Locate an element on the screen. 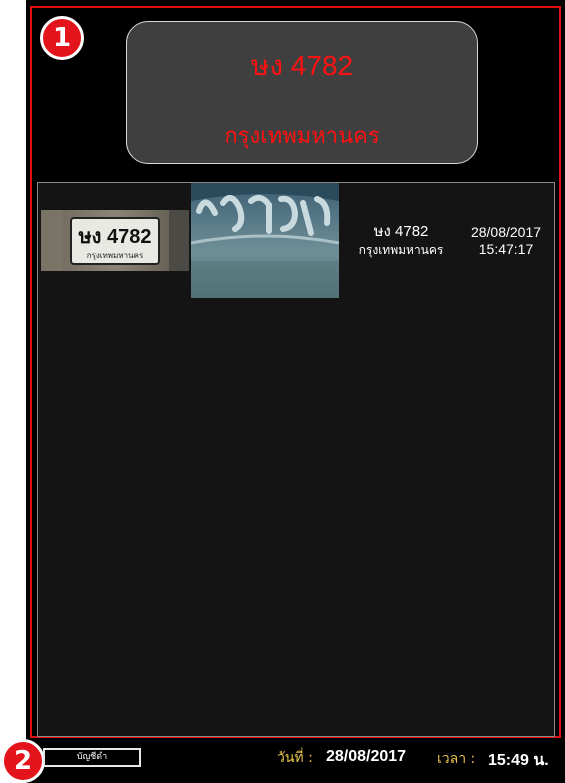  time-label: เวลา : is located at coordinates (456, 759).